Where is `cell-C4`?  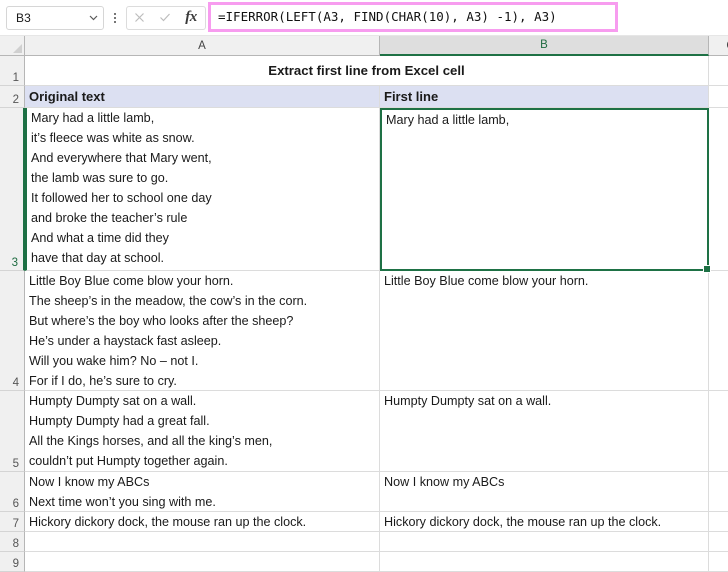 cell-C4 is located at coordinates (718, 331).